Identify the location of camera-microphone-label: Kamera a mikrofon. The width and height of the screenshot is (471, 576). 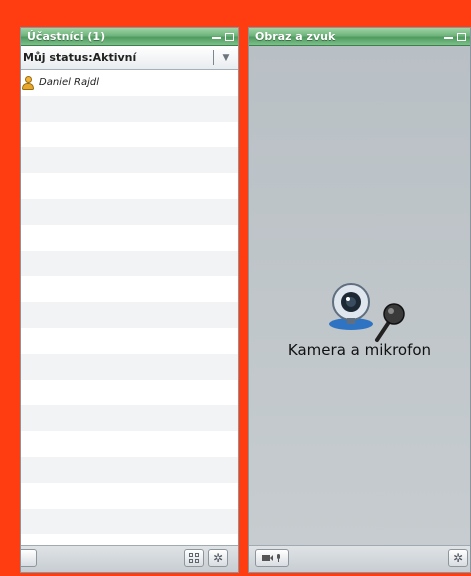
(359, 350).